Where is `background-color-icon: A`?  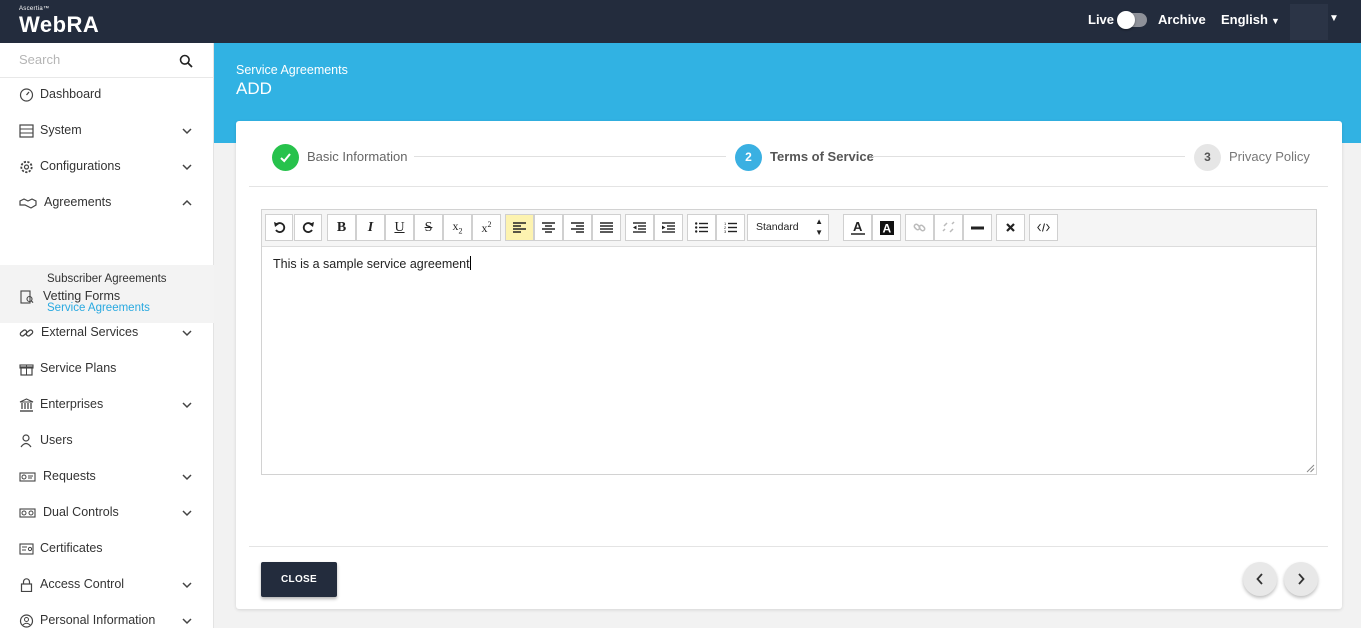
background-color-icon: A is located at coordinates (886, 227).